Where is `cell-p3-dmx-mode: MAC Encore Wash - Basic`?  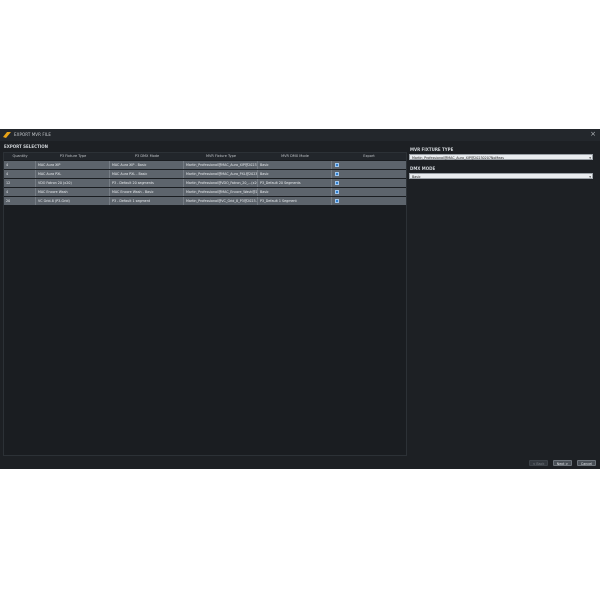
cell-p3-dmx-mode: MAC Encore Wash - Basic is located at coordinates (147, 192).